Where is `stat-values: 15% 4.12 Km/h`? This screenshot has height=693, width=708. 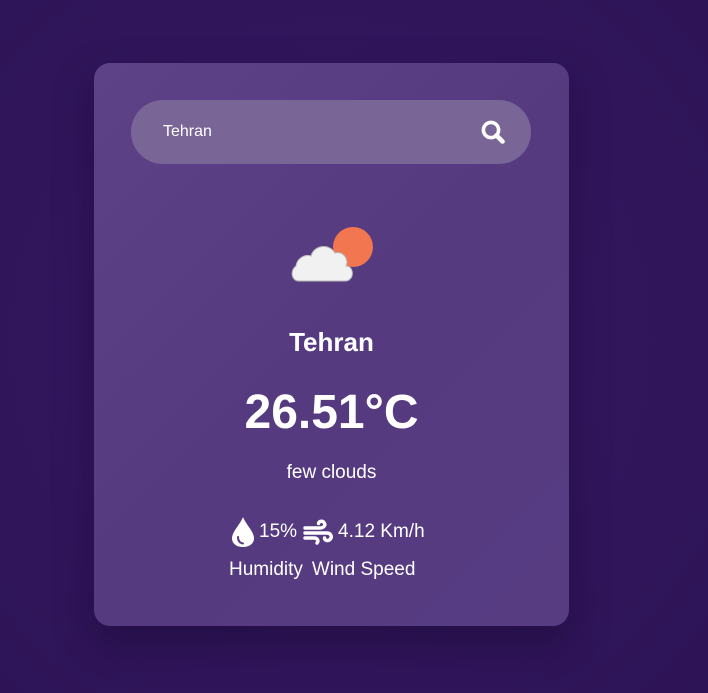 stat-values: 15% 4.12 Km/h is located at coordinates (328, 532).